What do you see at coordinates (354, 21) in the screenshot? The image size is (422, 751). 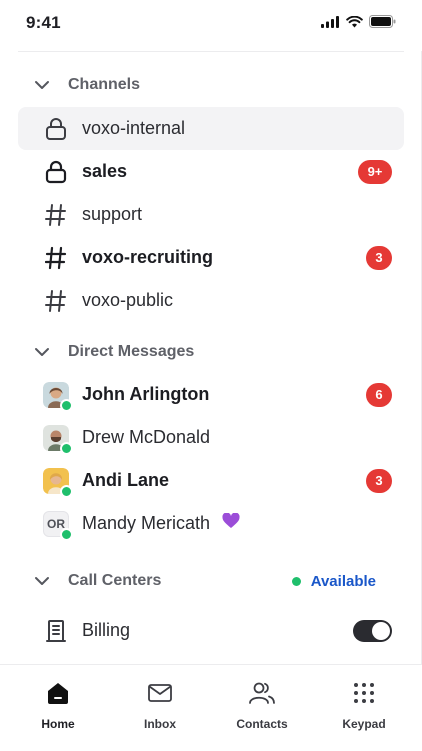 I see `wifi-icon` at bounding box center [354, 21].